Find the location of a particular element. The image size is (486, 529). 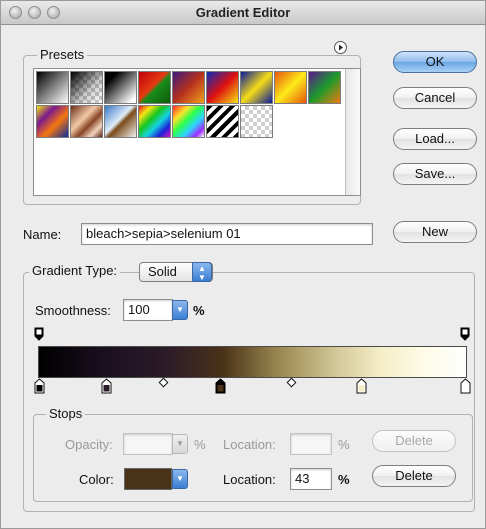

color-swatch is located at coordinates (148, 479).